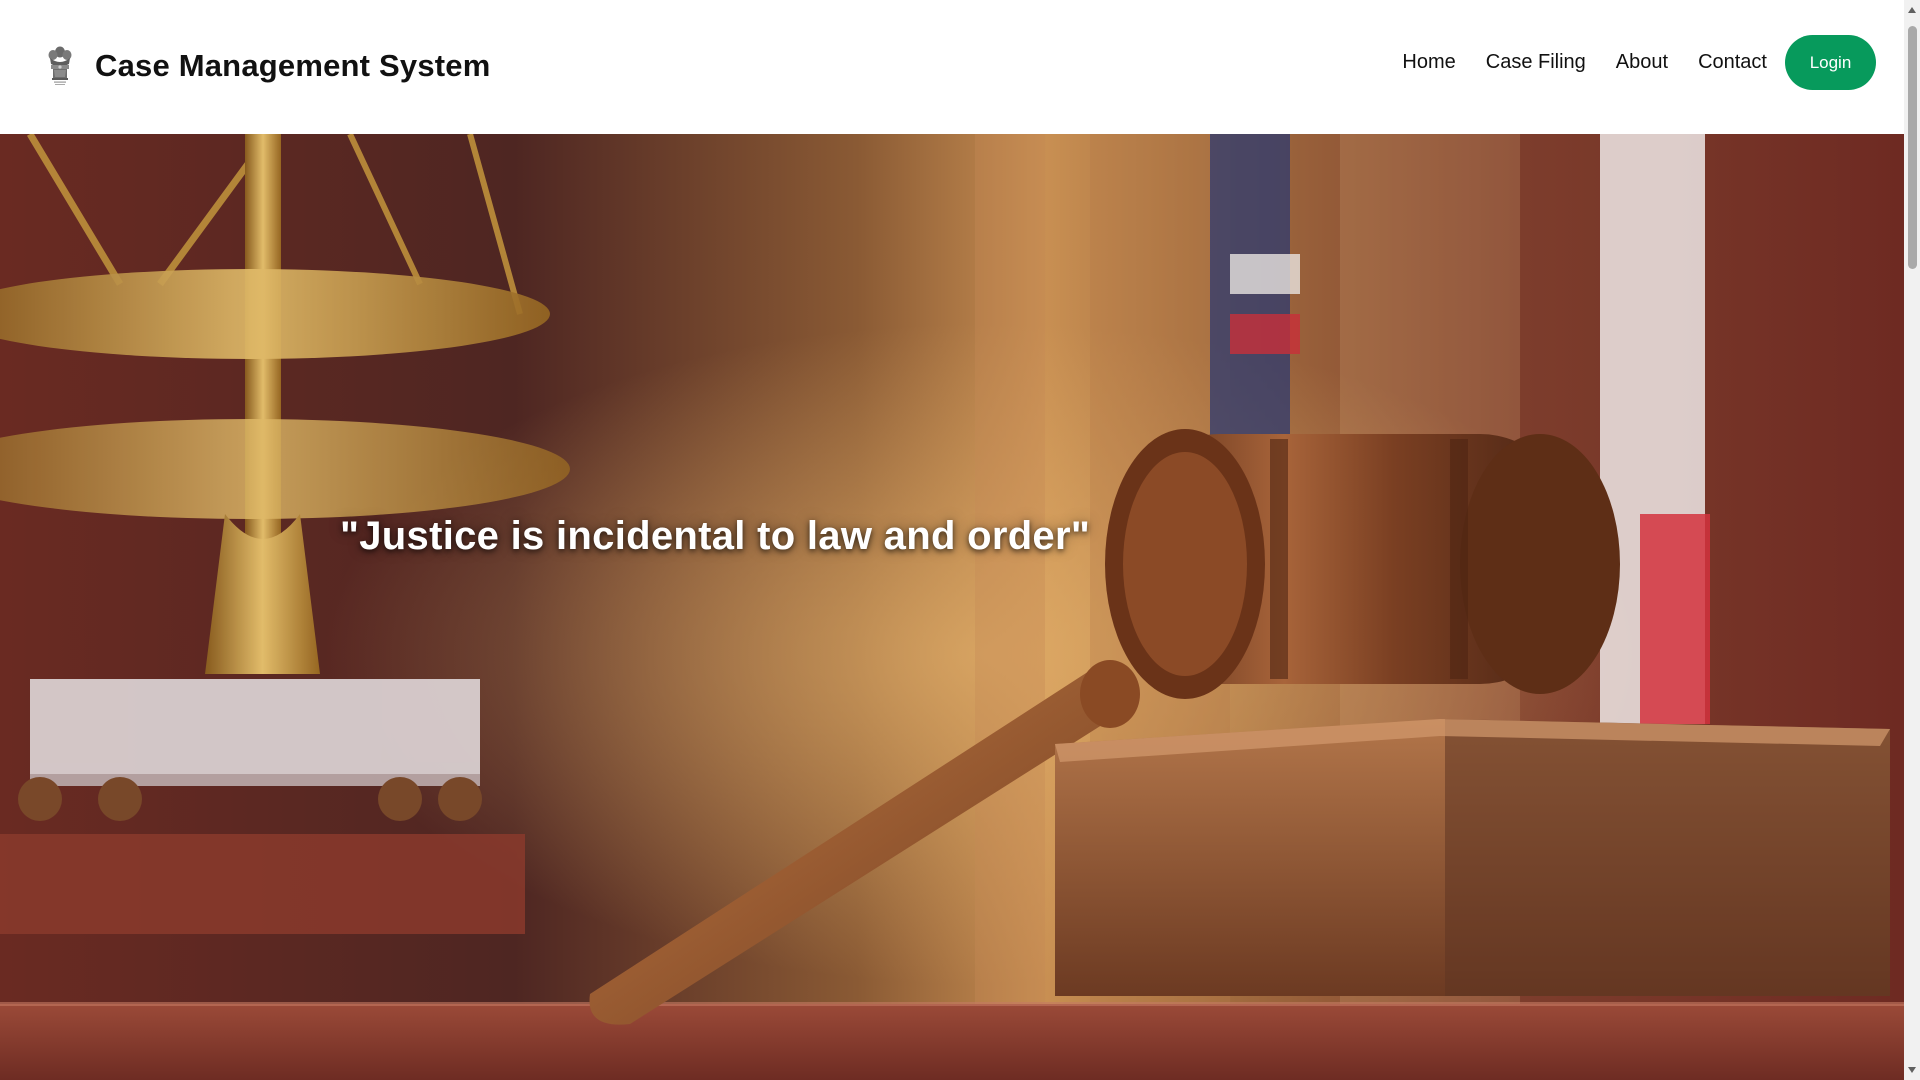 Image resolution: width=1920 pixels, height=1080 pixels. I want to click on scroll-down-arrow-icon, so click(1912, 1070).